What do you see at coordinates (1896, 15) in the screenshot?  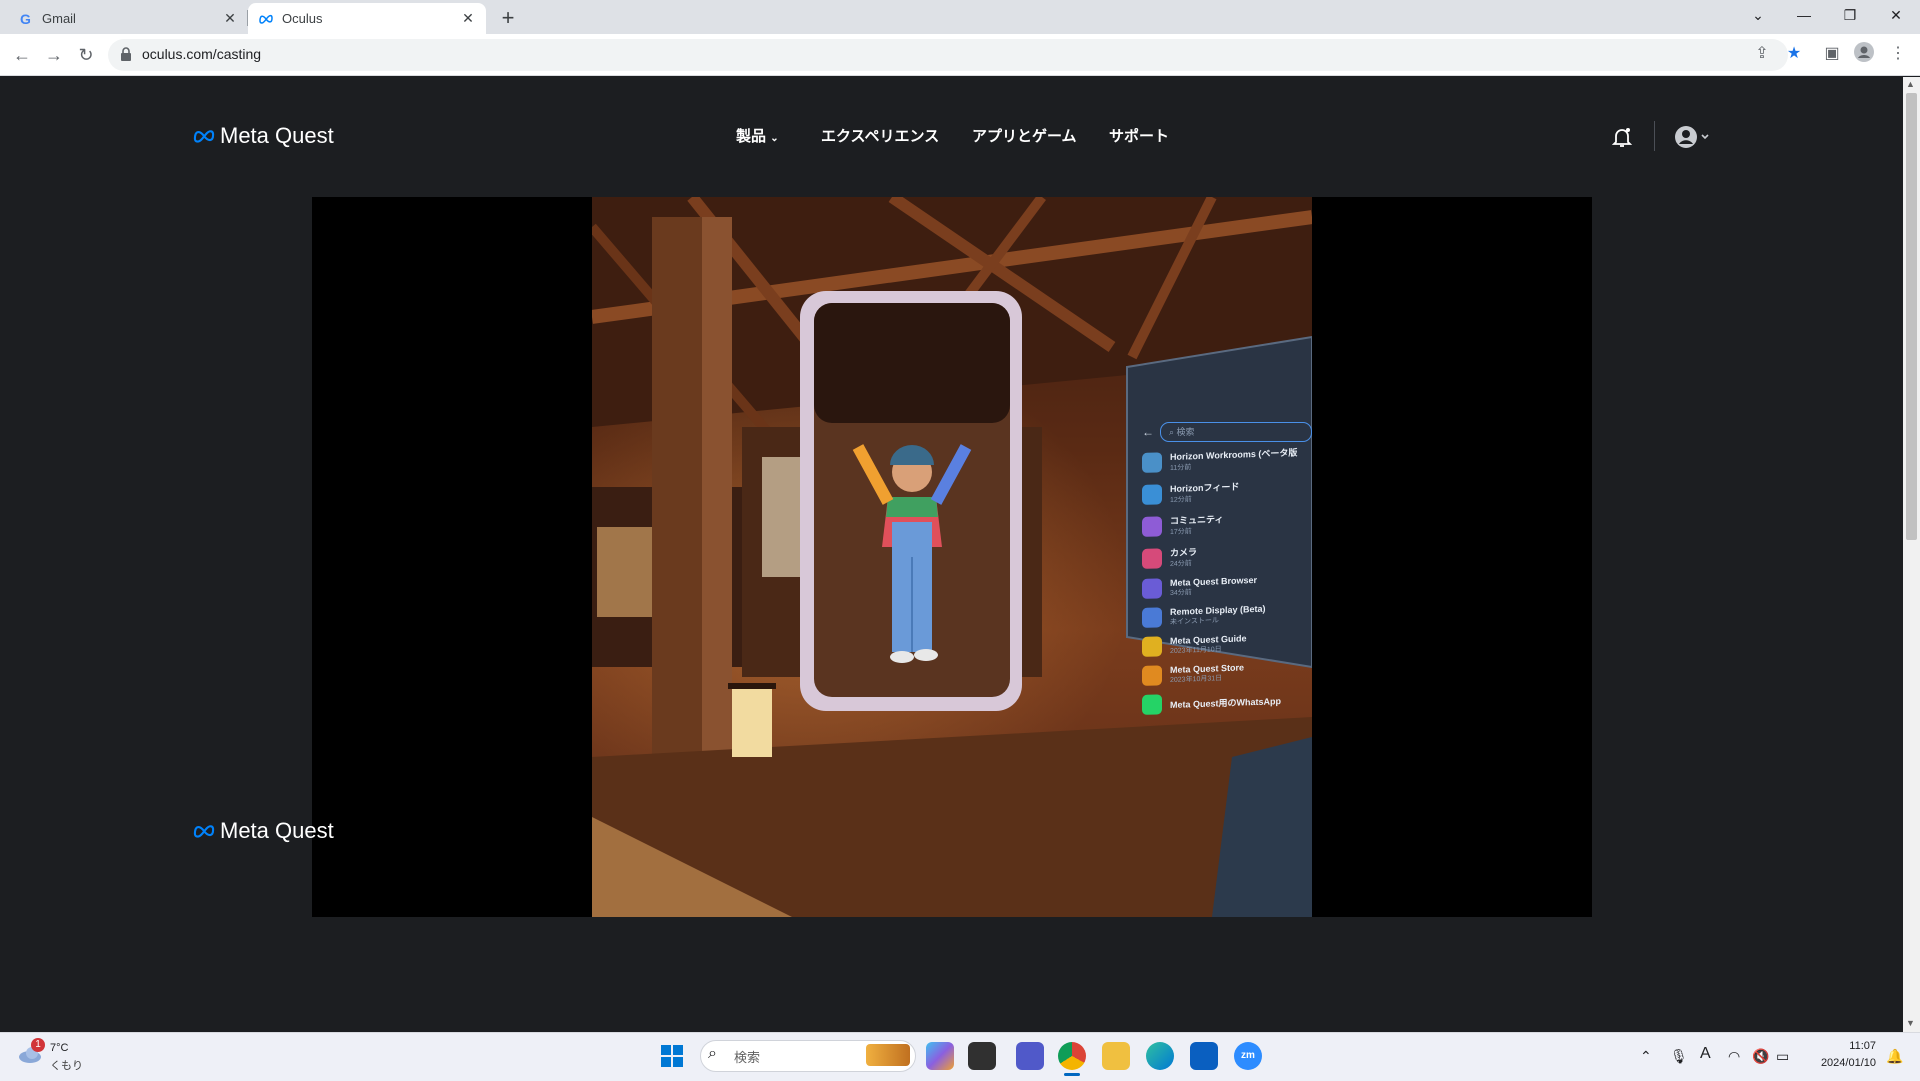 I see `close-window-button: ✕` at bounding box center [1896, 15].